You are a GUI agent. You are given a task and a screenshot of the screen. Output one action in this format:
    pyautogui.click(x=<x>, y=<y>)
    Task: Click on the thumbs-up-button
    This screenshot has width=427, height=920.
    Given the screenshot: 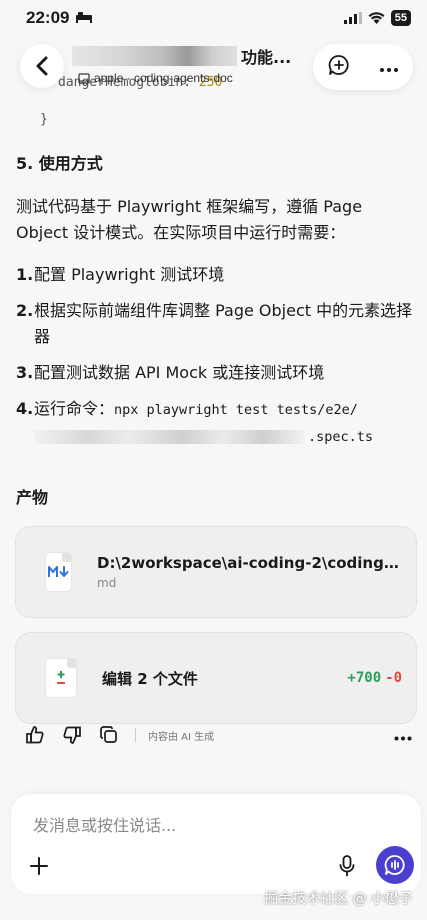 What is the action you would take?
    pyautogui.click(x=35, y=735)
    